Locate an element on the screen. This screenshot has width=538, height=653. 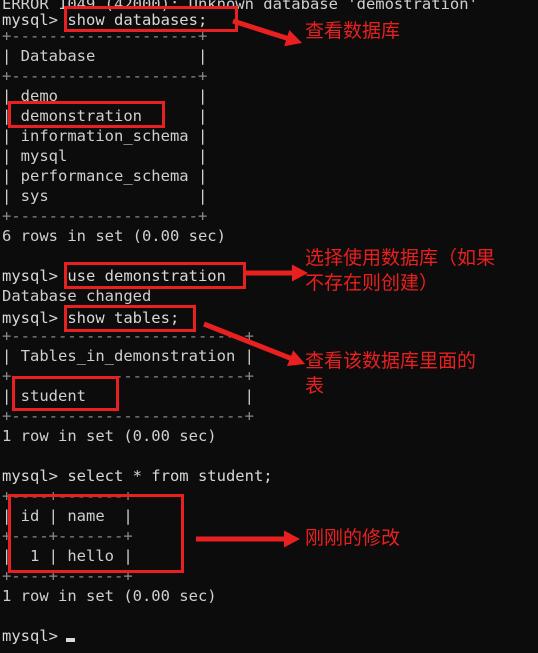
terminal-line: | demonstration | is located at coordinates (105, 116).